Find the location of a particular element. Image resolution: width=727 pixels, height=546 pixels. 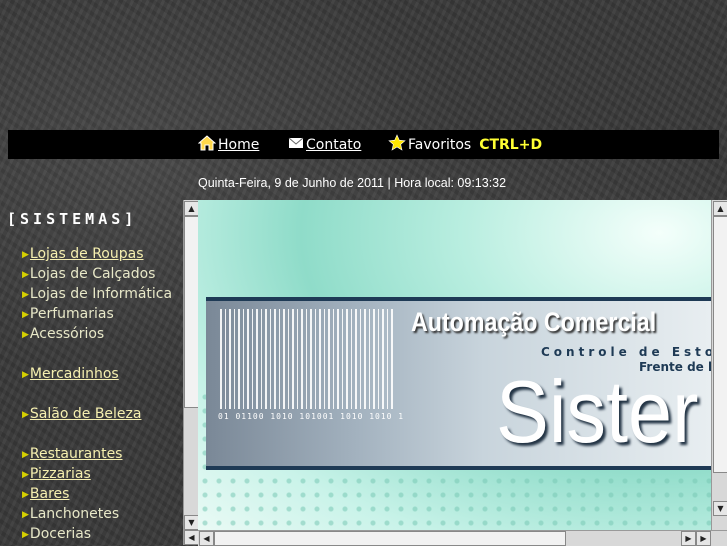

nav-contato: Contato is located at coordinates (324, 144).